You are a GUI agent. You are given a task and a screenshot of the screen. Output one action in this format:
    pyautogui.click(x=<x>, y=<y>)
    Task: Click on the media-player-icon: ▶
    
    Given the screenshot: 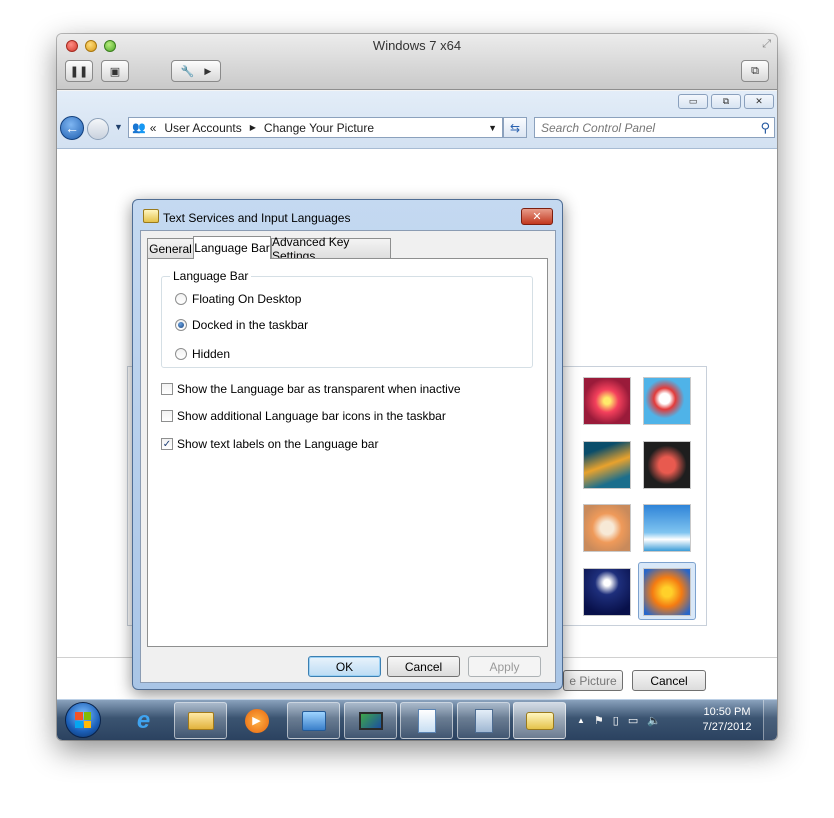 What is the action you would take?
    pyautogui.click(x=256, y=720)
    